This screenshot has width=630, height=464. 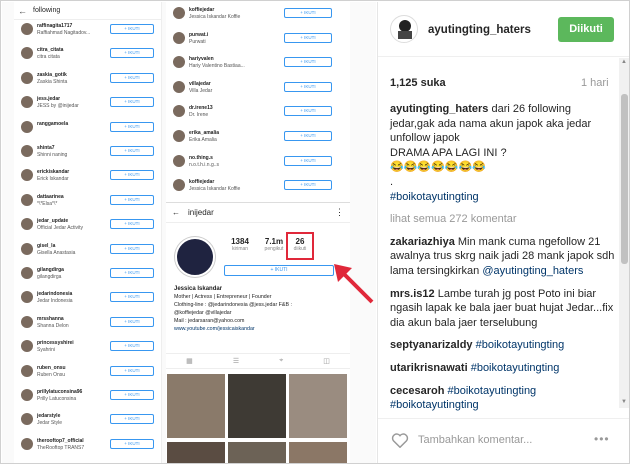 I want to click on row-username: raffinagita1717, so click(x=55, y=26).